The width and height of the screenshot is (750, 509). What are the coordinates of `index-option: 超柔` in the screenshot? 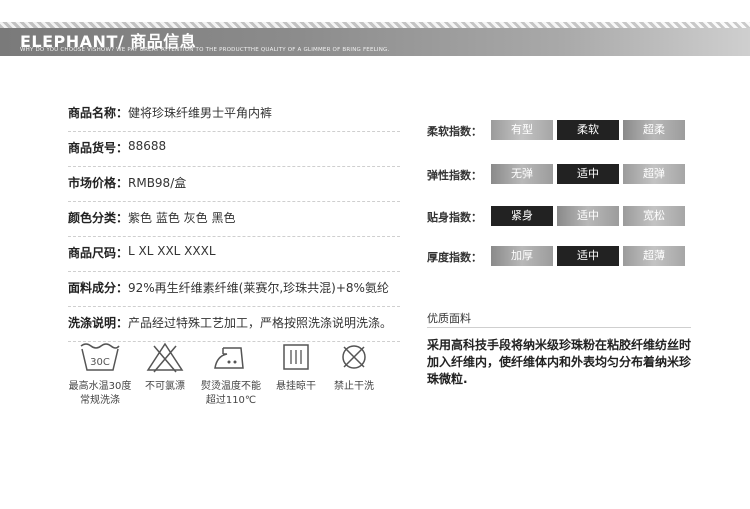 It's located at (654, 130).